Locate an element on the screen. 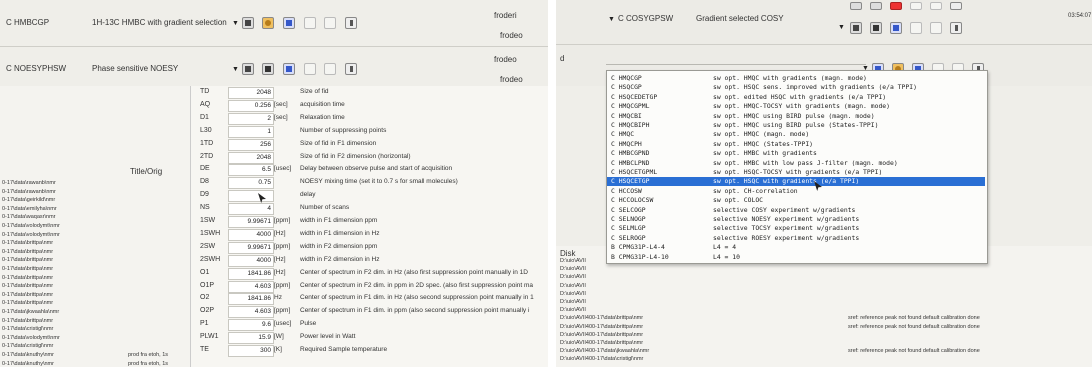 This screenshot has width=1092, height=367. param-value-field: 4 is located at coordinates (251, 209).